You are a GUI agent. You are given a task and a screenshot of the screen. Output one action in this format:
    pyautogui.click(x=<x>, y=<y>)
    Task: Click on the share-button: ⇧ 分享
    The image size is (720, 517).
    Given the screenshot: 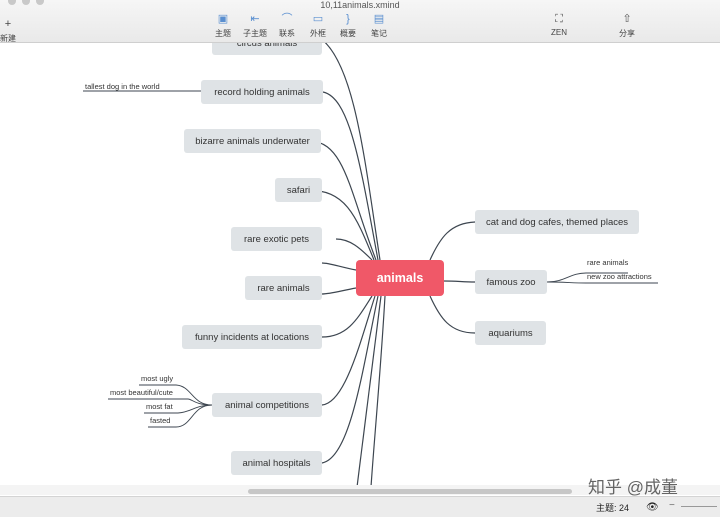 What is the action you would take?
    pyautogui.click(x=627, y=26)
    